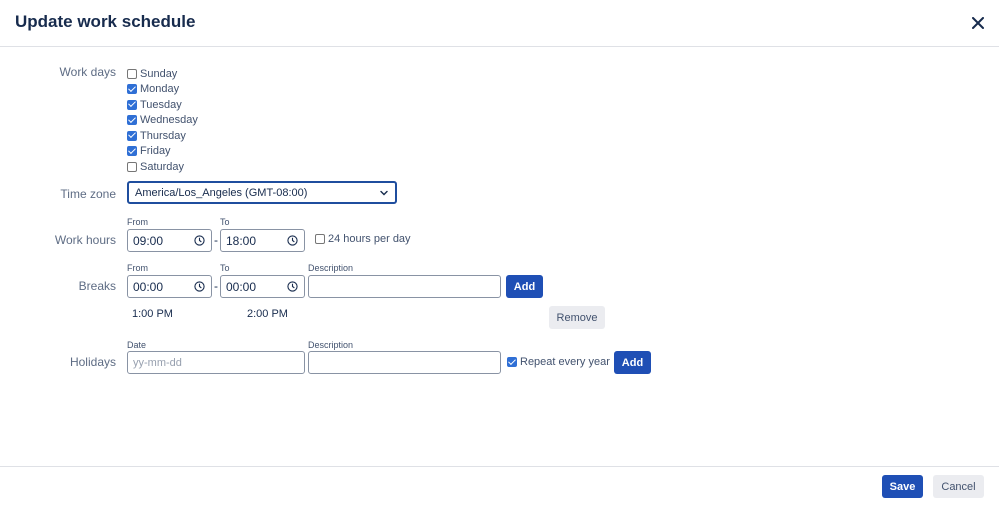 The width and height of the screenshot is (999, 505). Describe the element at coordinates (369, 239) in the screenshot. I see `all-day-label: 24 hours per day` at that location.